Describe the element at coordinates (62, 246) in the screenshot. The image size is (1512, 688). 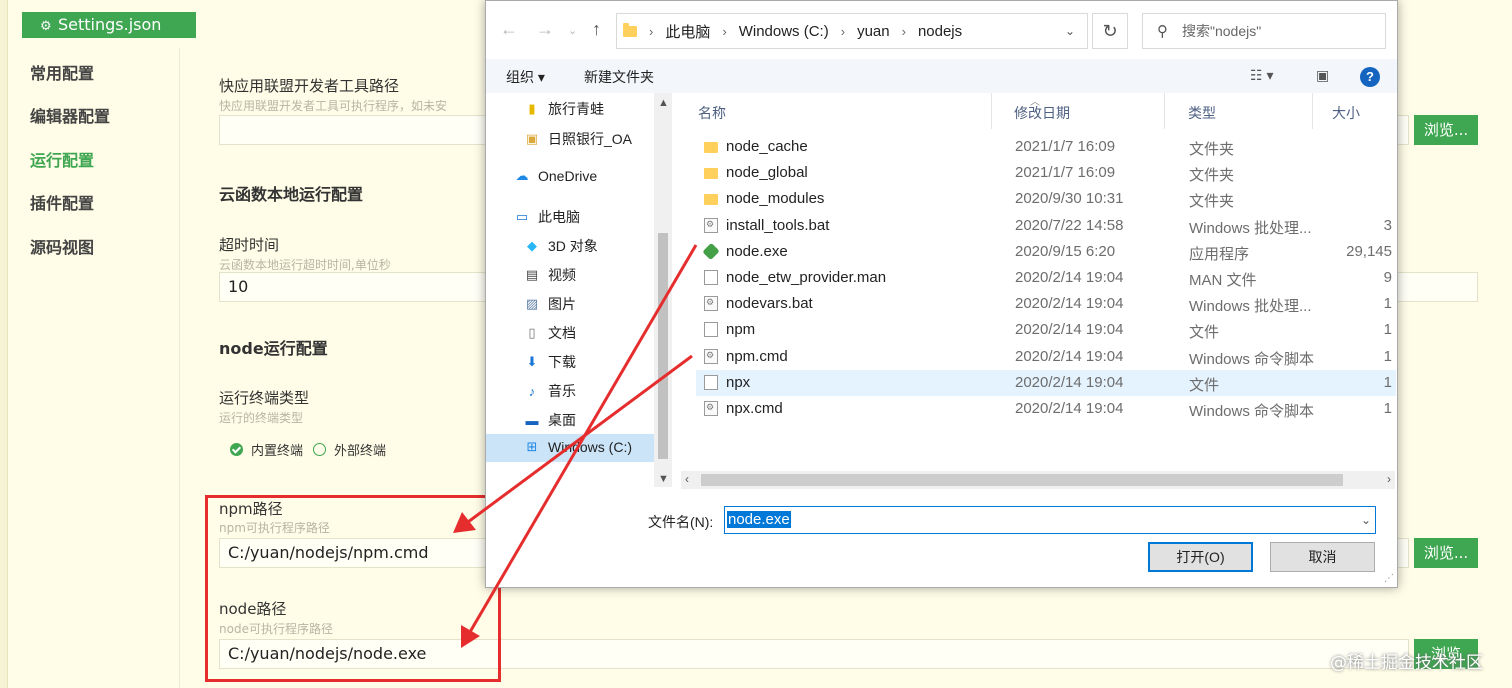
I see `nav-item-source: 源码视图` at that location.